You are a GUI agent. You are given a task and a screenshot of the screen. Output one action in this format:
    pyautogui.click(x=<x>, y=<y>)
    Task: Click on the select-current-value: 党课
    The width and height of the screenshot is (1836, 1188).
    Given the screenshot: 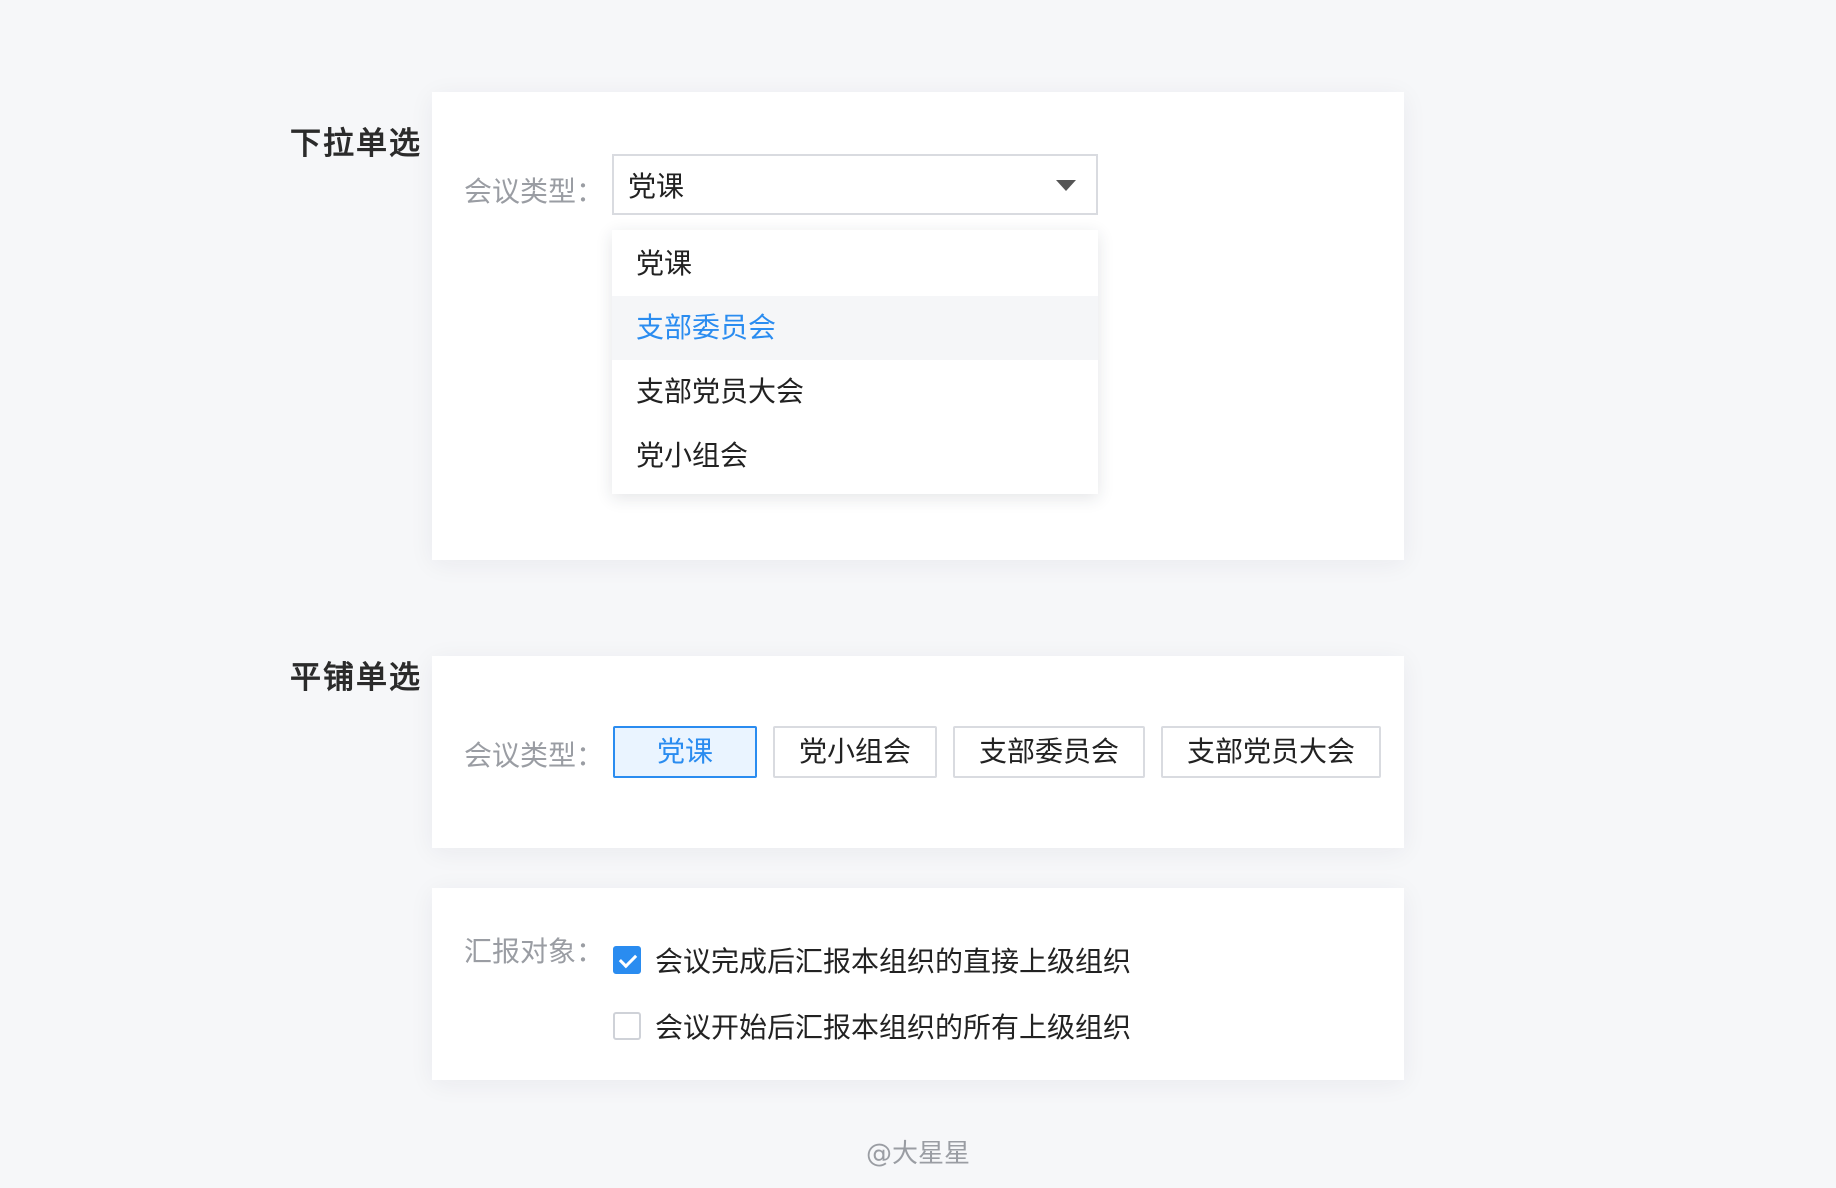 What is the action you would take?
    pyautogui.click(x=656, y=186)
    